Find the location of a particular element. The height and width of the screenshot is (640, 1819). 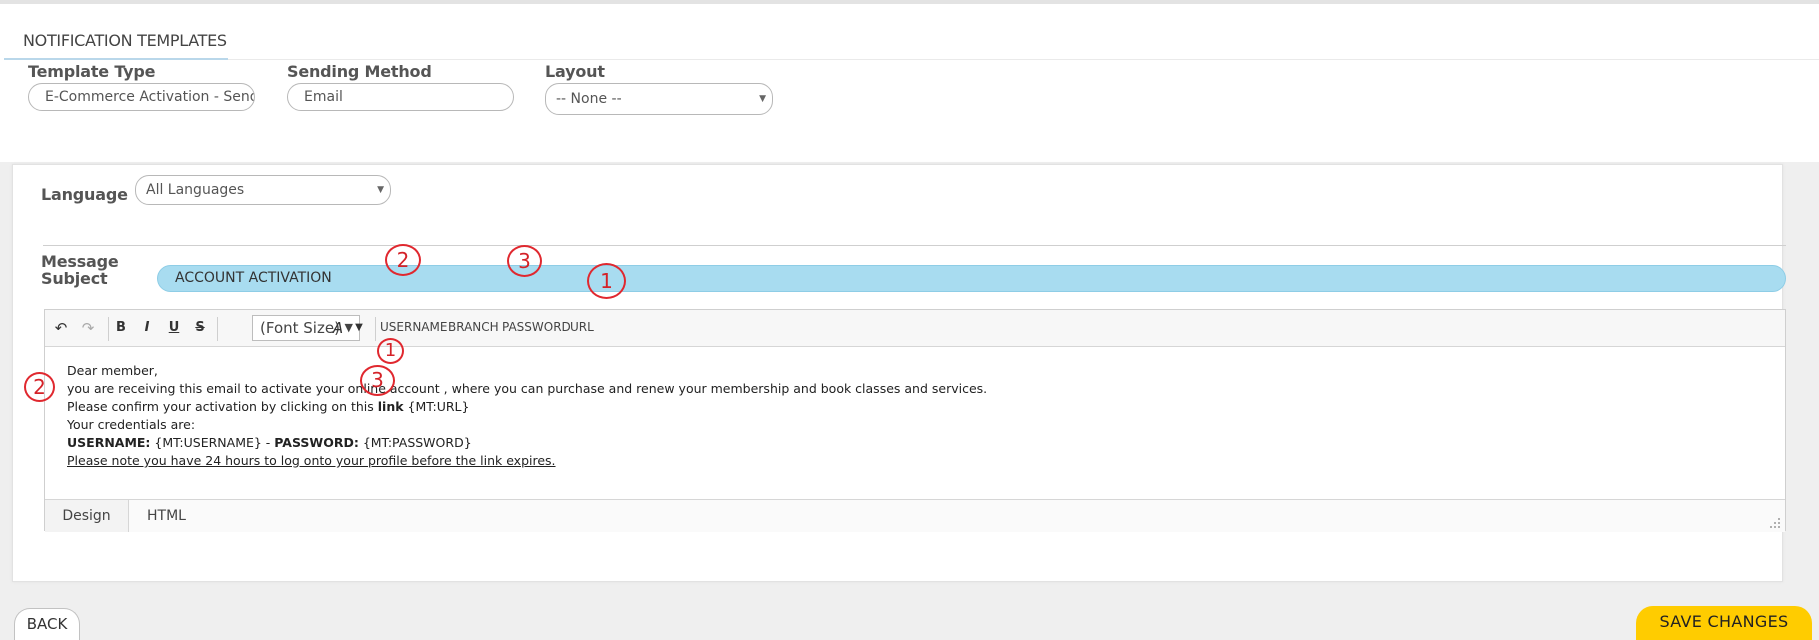

redo-icon: ↷ is located at coordinates (88, 328).